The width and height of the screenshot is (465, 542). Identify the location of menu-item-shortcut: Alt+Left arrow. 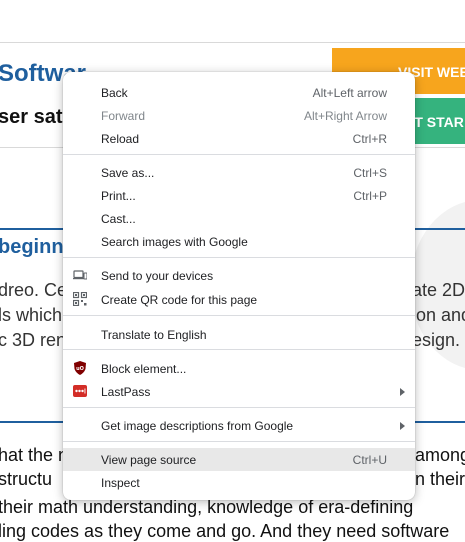
(349, 93).